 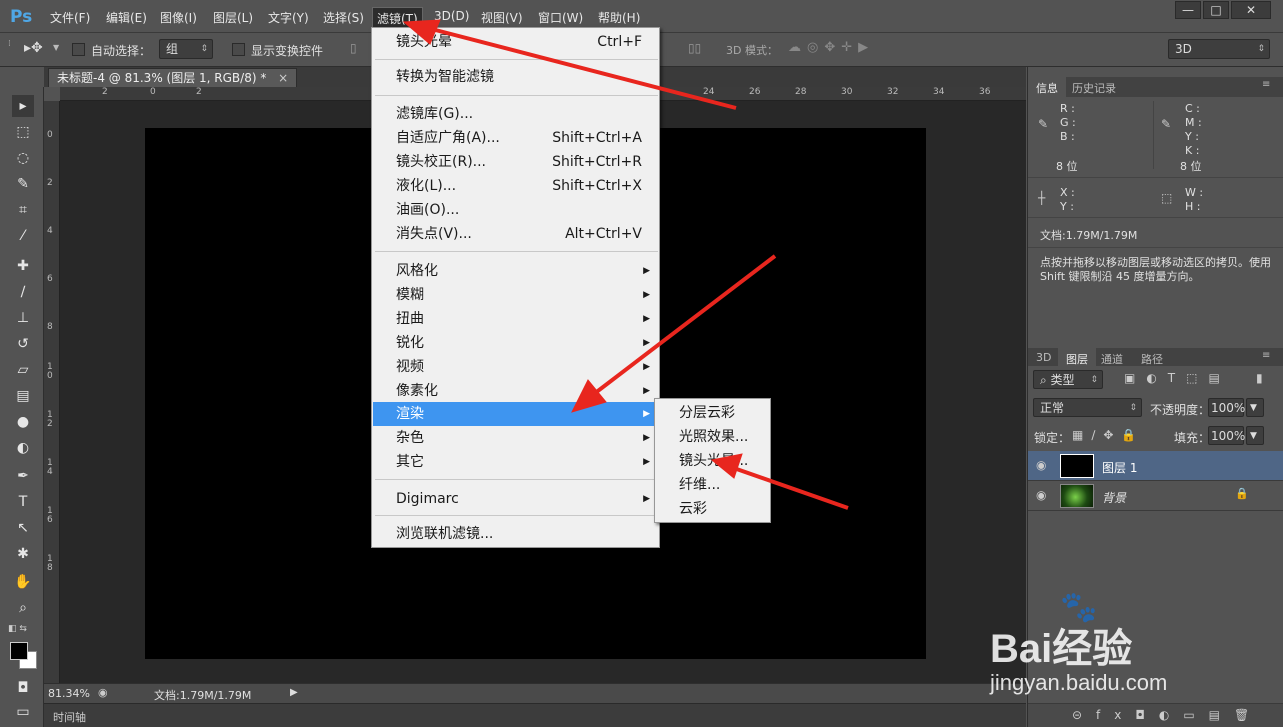 What do you see at coordinates (1079, 682) in the screenshot?
I see `watermark-url: jingyan.baidu.com` at bounding box center [1079, 682].